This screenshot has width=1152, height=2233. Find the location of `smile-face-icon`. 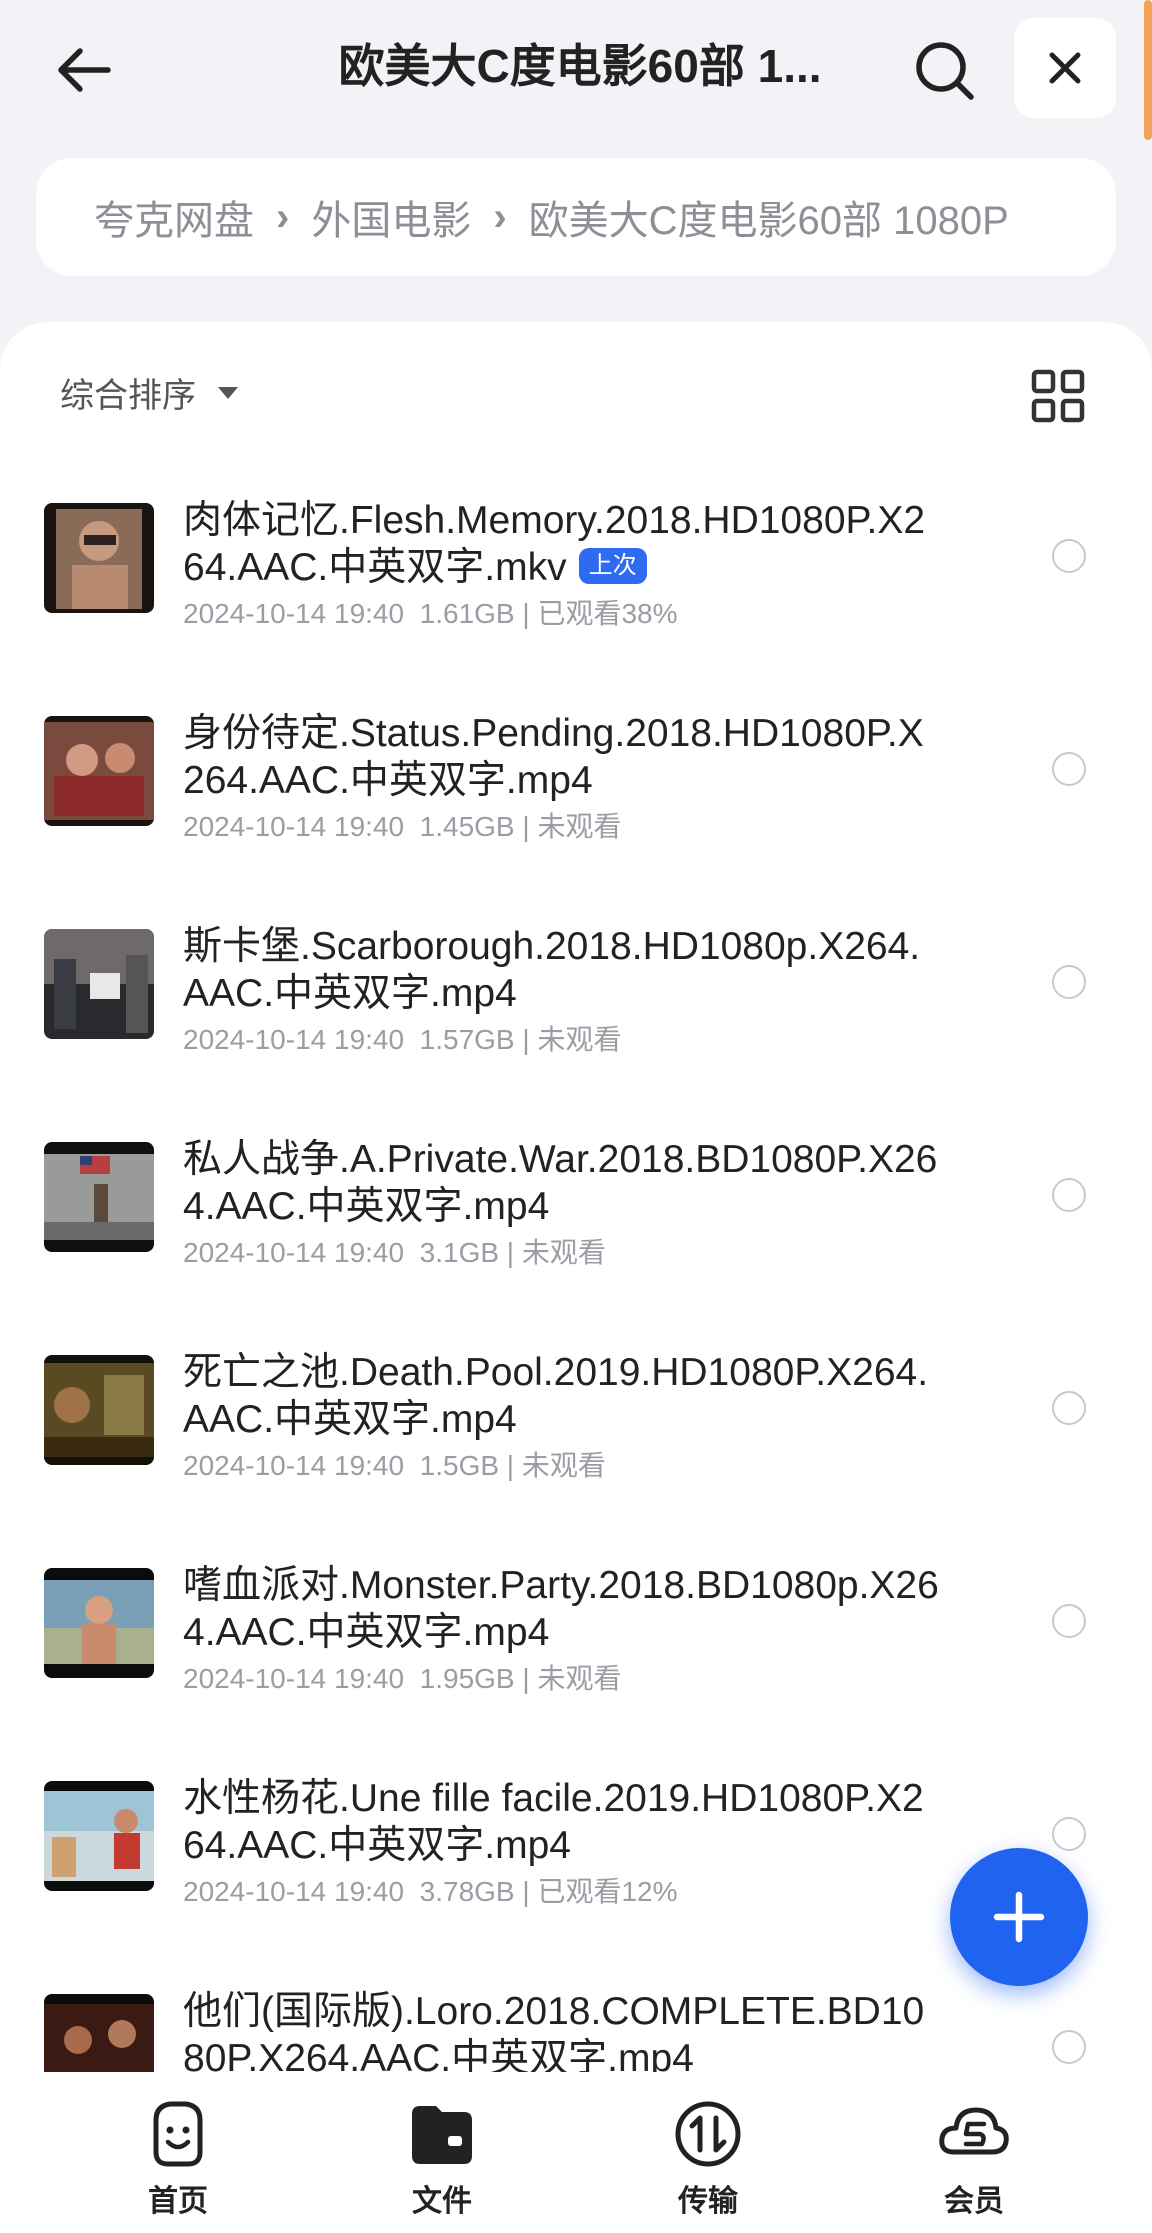

smile-face-icon is located at coordinates (178, 2134).